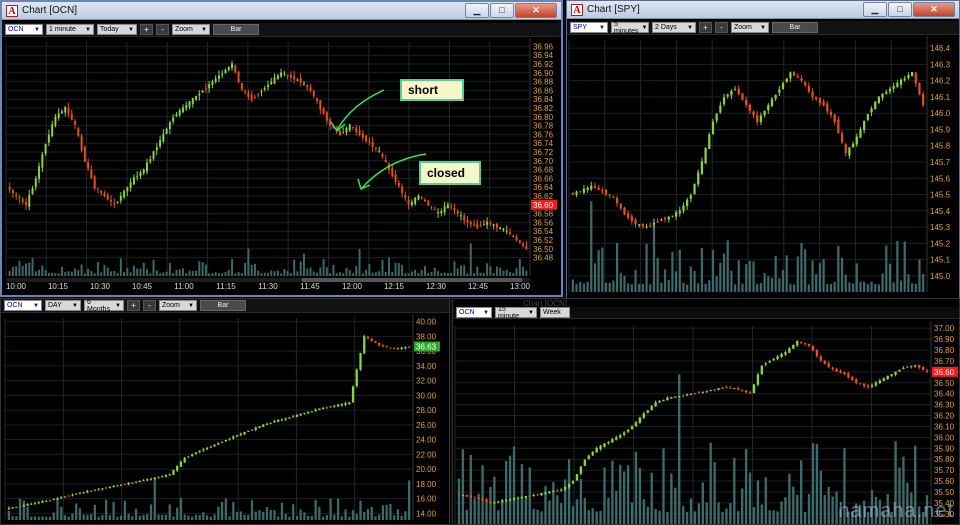 This screenshot has width=960, height=525. What do you see at coordinates (104, 306) in the screenshot?
I see `range-dropdown: 6 Months ▼` at bounding box center [104, 306].